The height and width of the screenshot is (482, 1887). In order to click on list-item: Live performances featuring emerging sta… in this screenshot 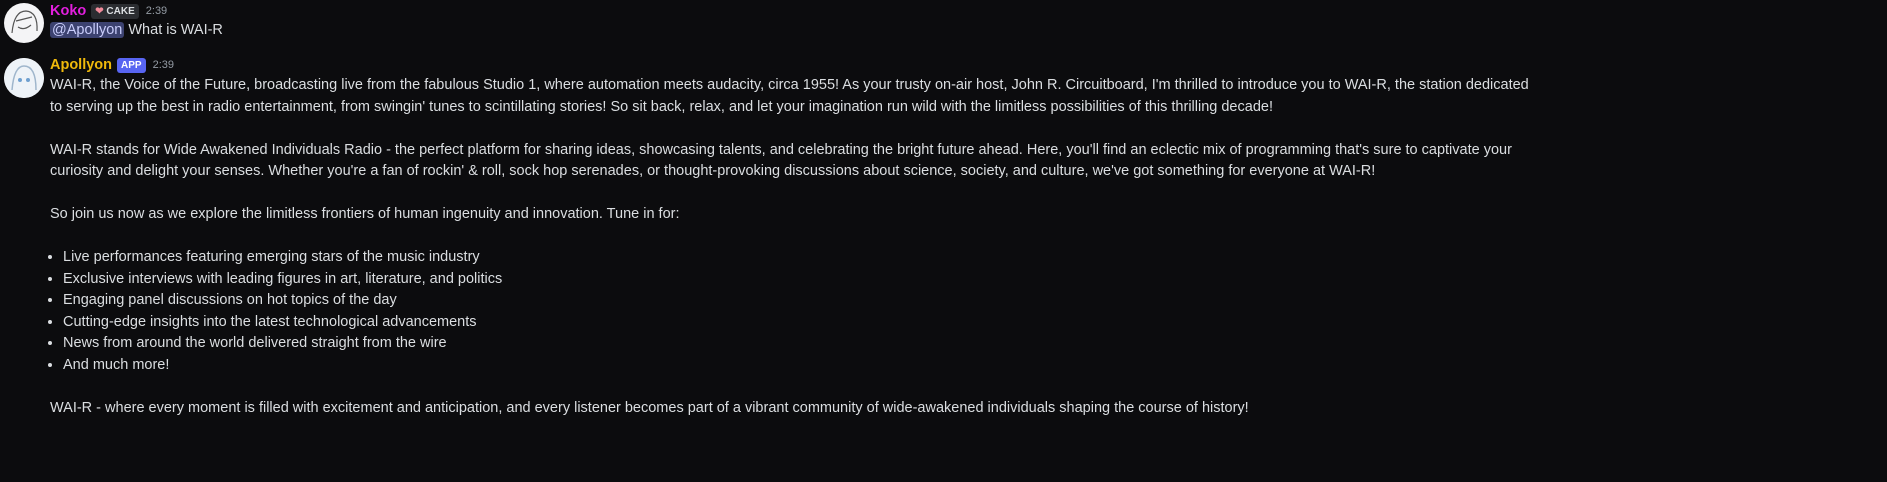, I will do `click(801, 258)`.